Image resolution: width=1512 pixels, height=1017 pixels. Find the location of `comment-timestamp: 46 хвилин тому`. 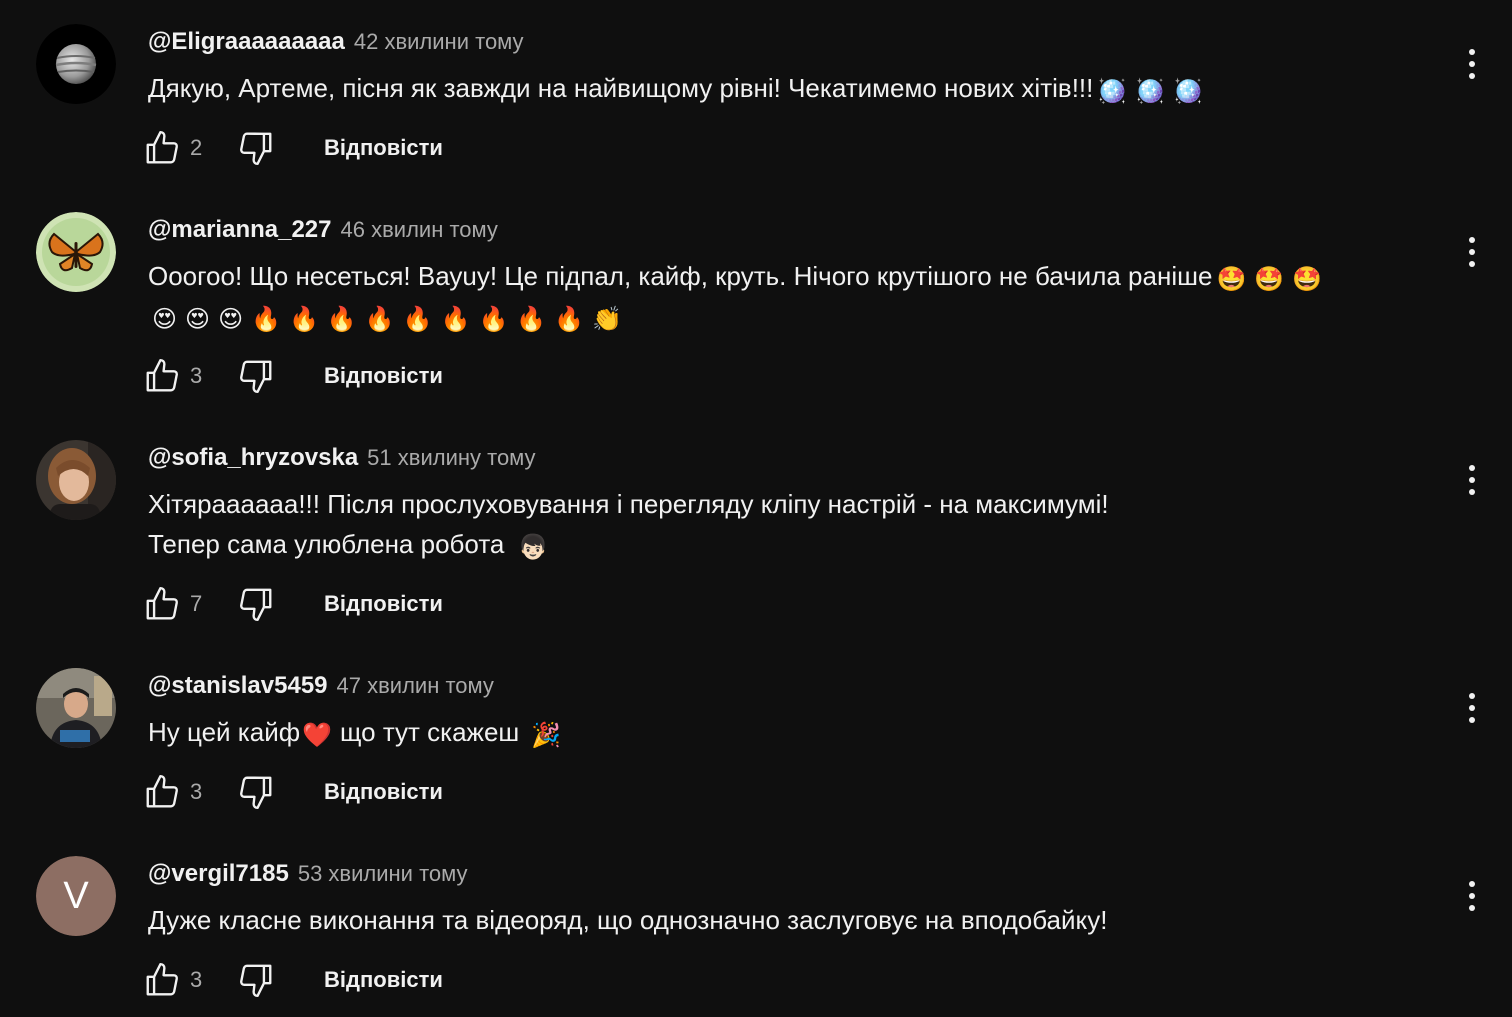

comment-timestamp: 46 хвилин тому is located at coordinates (419, 230).